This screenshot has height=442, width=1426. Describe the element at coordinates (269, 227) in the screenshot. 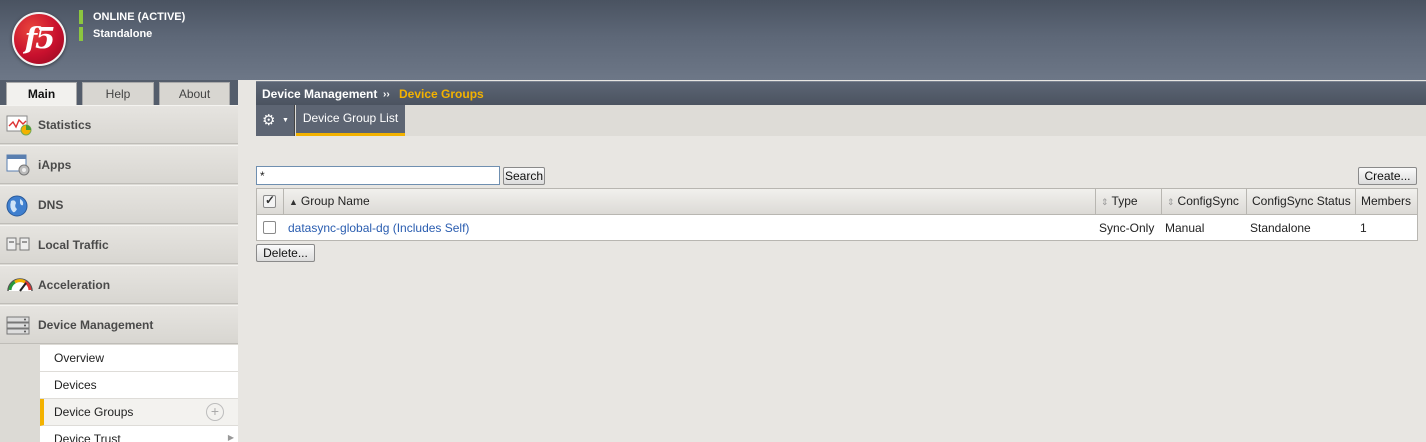

I see `row-checkbox` at that location.